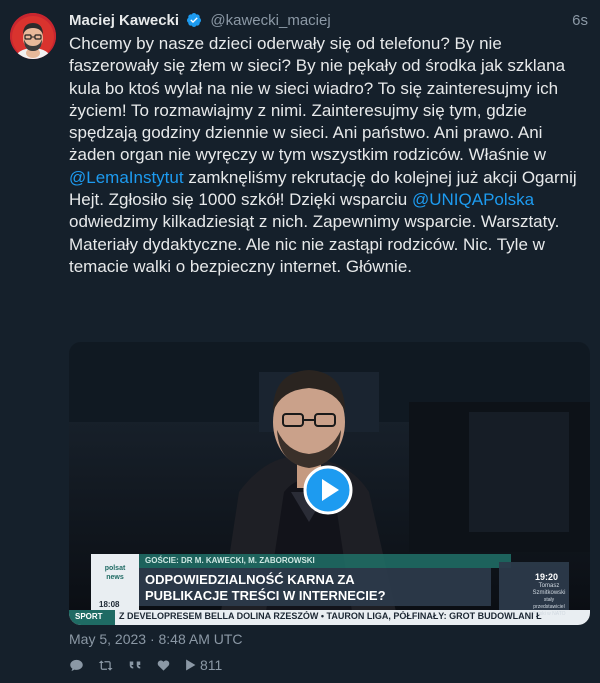  I want to click on channel-logo: polsat news, so click(115, 573).